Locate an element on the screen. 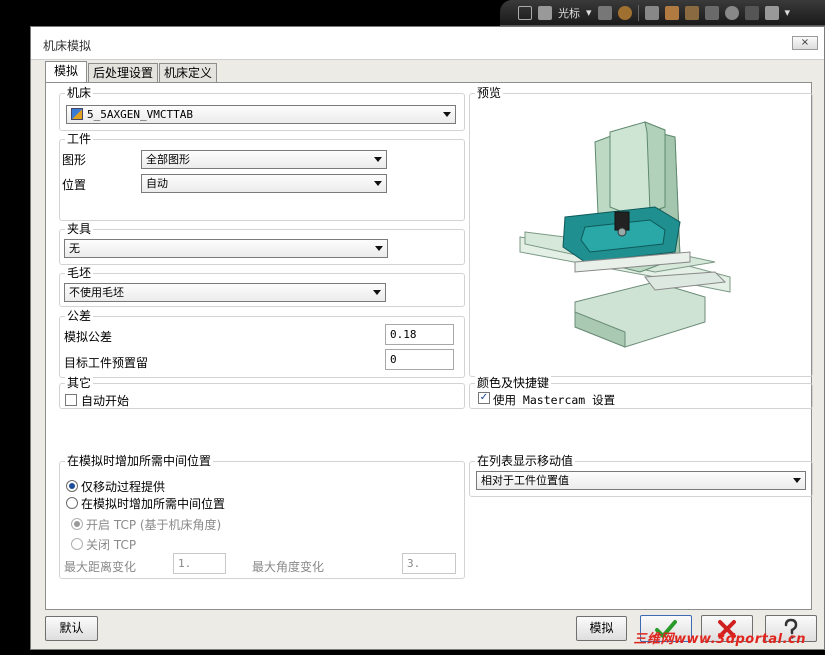 The image size is (825, 655). box-icon is located at coordinates (691, 12).